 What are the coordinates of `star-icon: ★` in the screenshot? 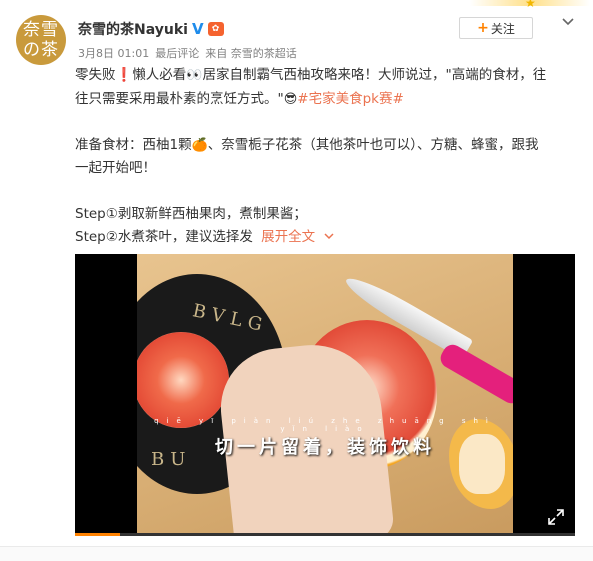 It's located at (530, 5).